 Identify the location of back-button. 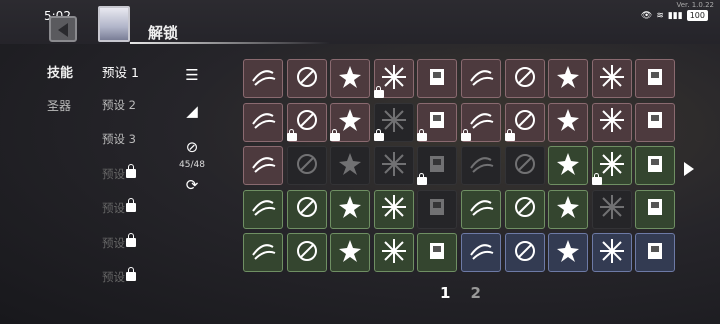
(63, 29).